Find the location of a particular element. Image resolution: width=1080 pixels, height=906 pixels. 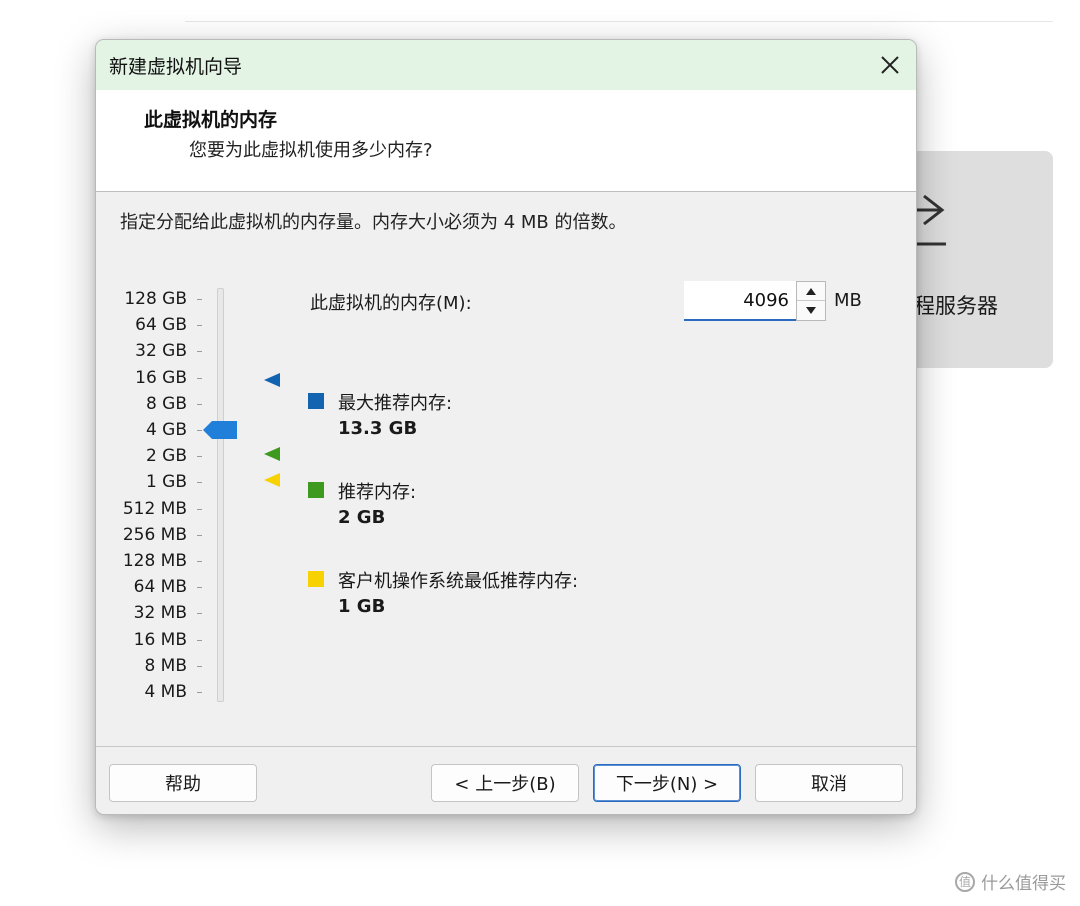

watermark: 值 什么值得买 is located at coordinates (1010, 881).